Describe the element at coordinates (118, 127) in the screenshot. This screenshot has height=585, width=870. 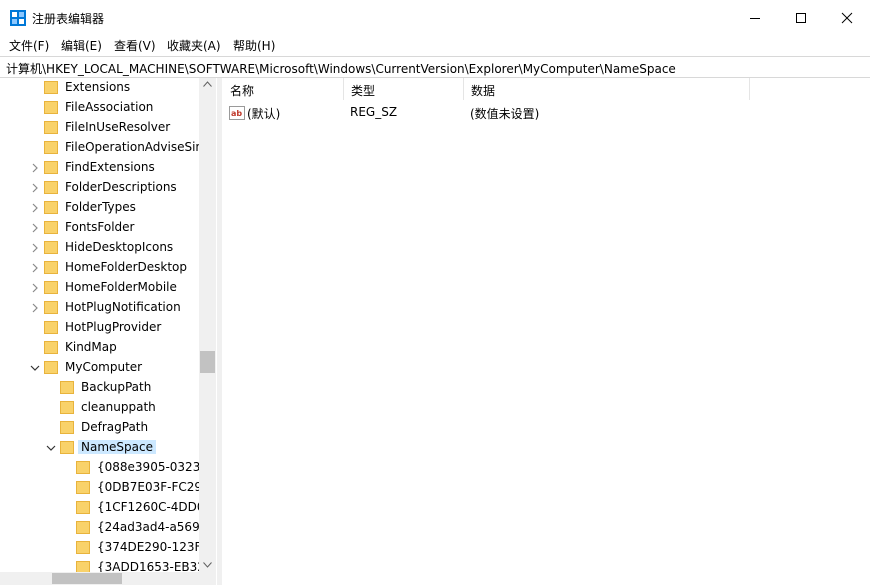
I see `tree-item-label: FileInUseResolver` at that location.